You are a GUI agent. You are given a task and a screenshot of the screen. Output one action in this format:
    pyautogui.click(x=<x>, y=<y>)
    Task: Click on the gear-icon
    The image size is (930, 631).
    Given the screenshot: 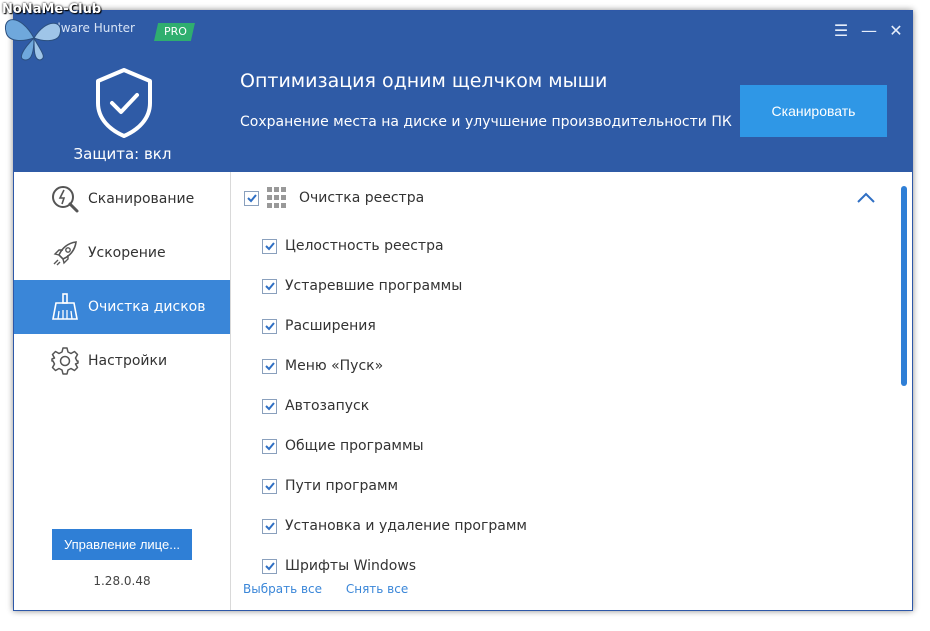 What is the action you would take?
    pyautogui.click(x=65, y=361)
    